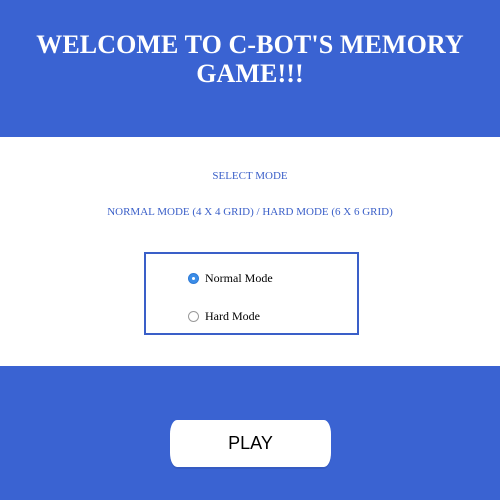 This screenshot has width=500, height=500. What do you see at coordinates (251, 293) in the screenshot?
I see `mode-options-box: Normal Mode Hard Mode` at bounding box center [251, 293].